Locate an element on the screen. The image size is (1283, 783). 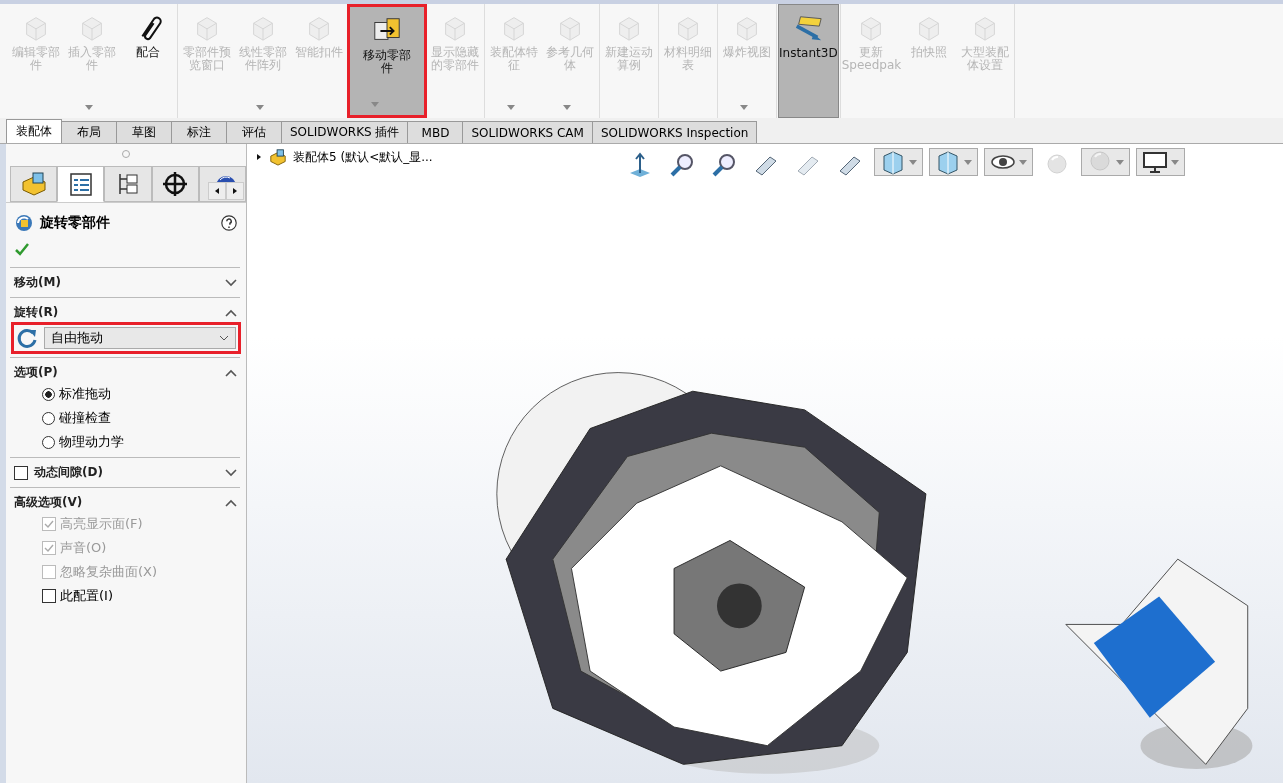
ribbon-tab: SOLIDWORKS 插件 is located at coordinates (345, 132).